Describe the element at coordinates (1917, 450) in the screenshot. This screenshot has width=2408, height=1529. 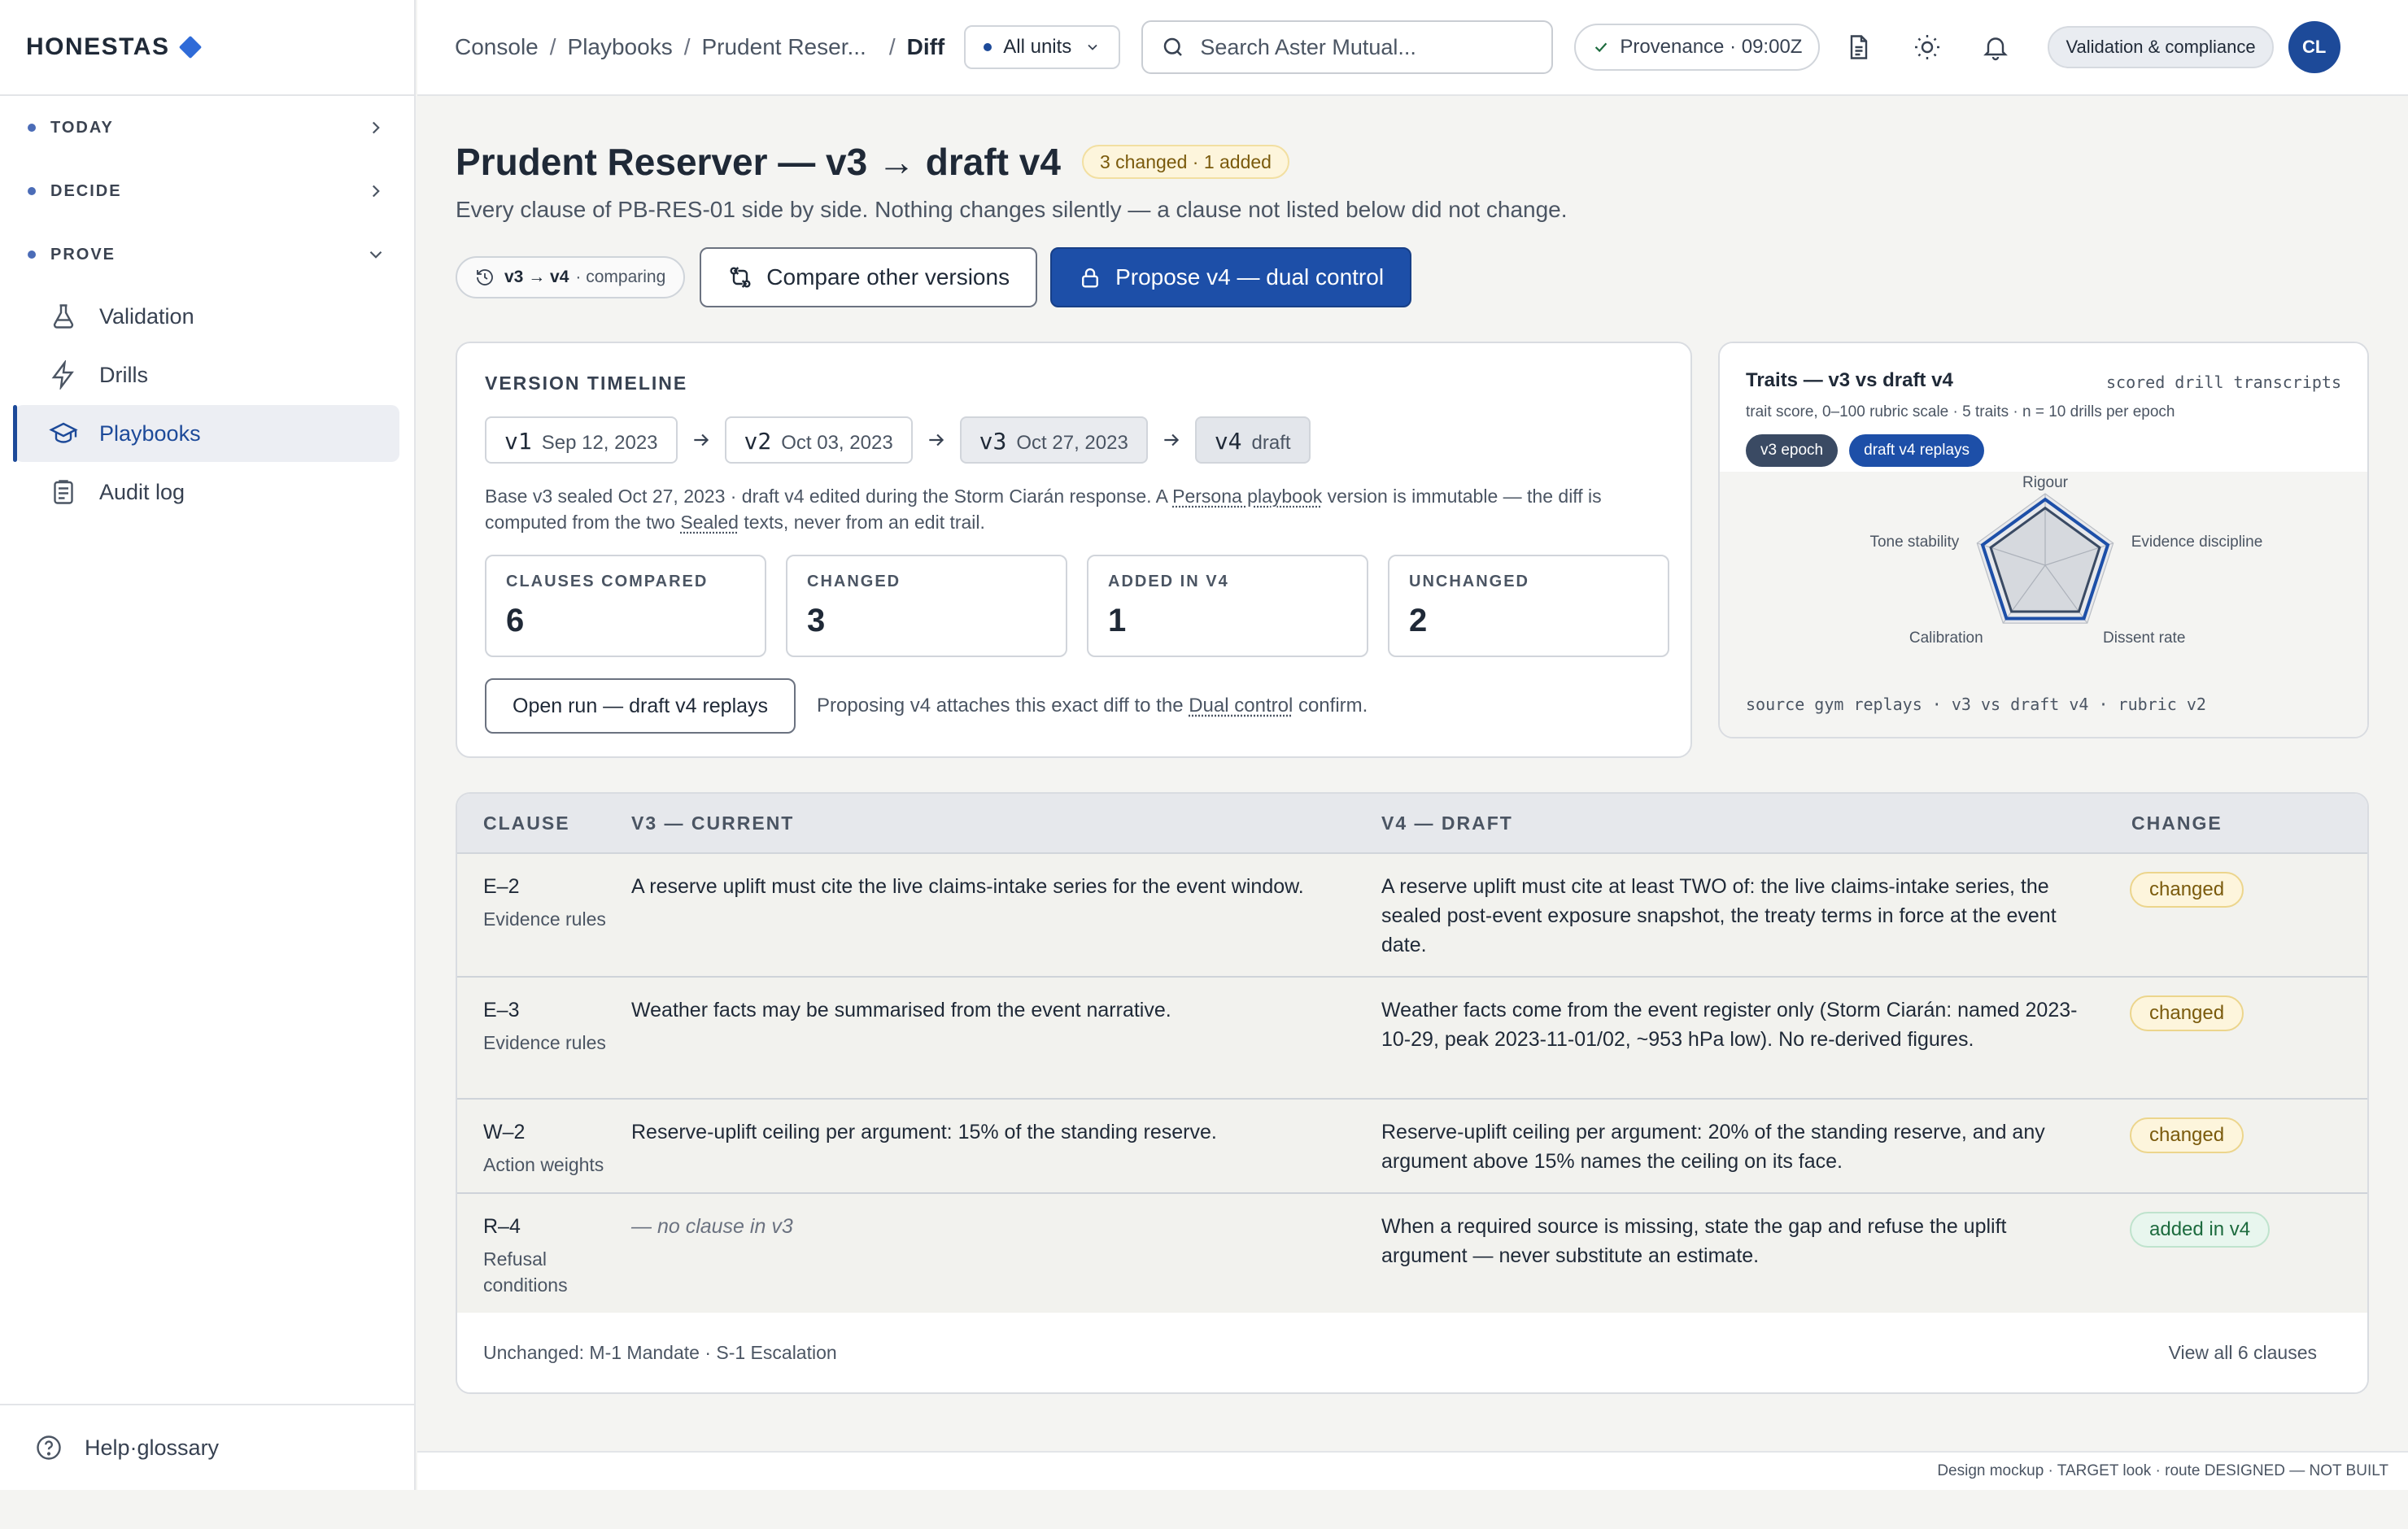
I see `legend-v4: draft v4 replays` at that location.